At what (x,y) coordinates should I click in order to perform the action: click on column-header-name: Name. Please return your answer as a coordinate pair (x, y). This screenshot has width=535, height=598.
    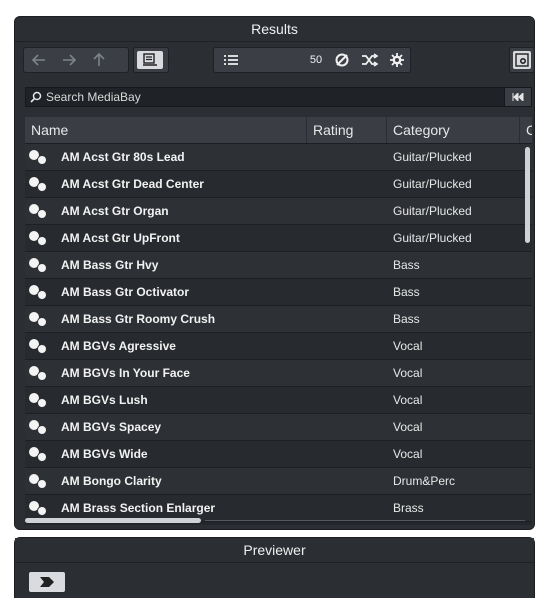
    Looking at the image, I should click on (166, 130).